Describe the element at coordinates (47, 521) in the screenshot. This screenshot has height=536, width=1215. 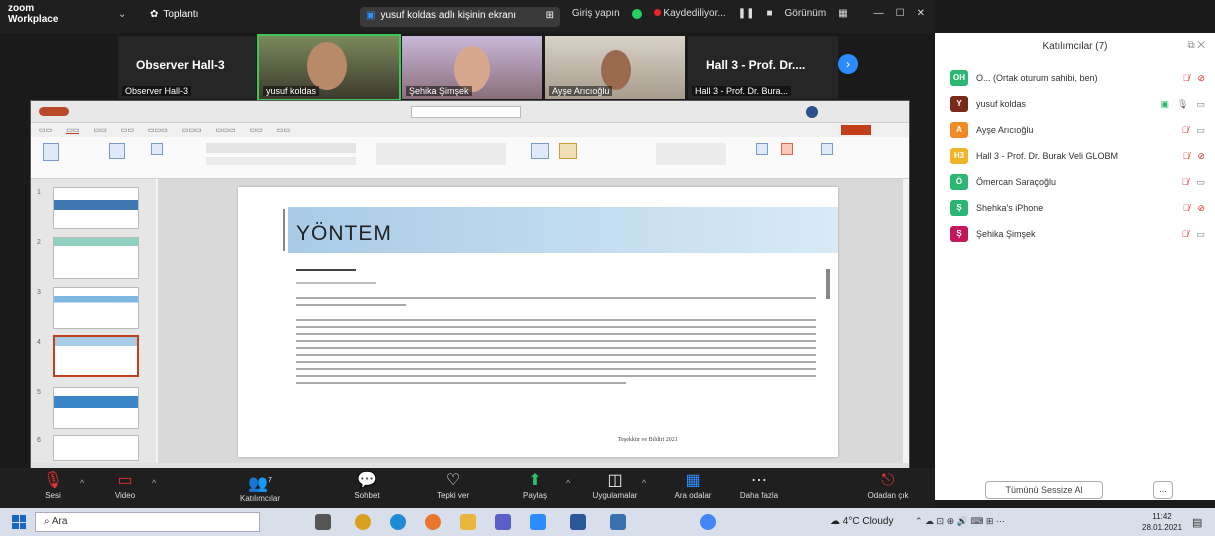
I see `search-icon: ⌕` at that location.